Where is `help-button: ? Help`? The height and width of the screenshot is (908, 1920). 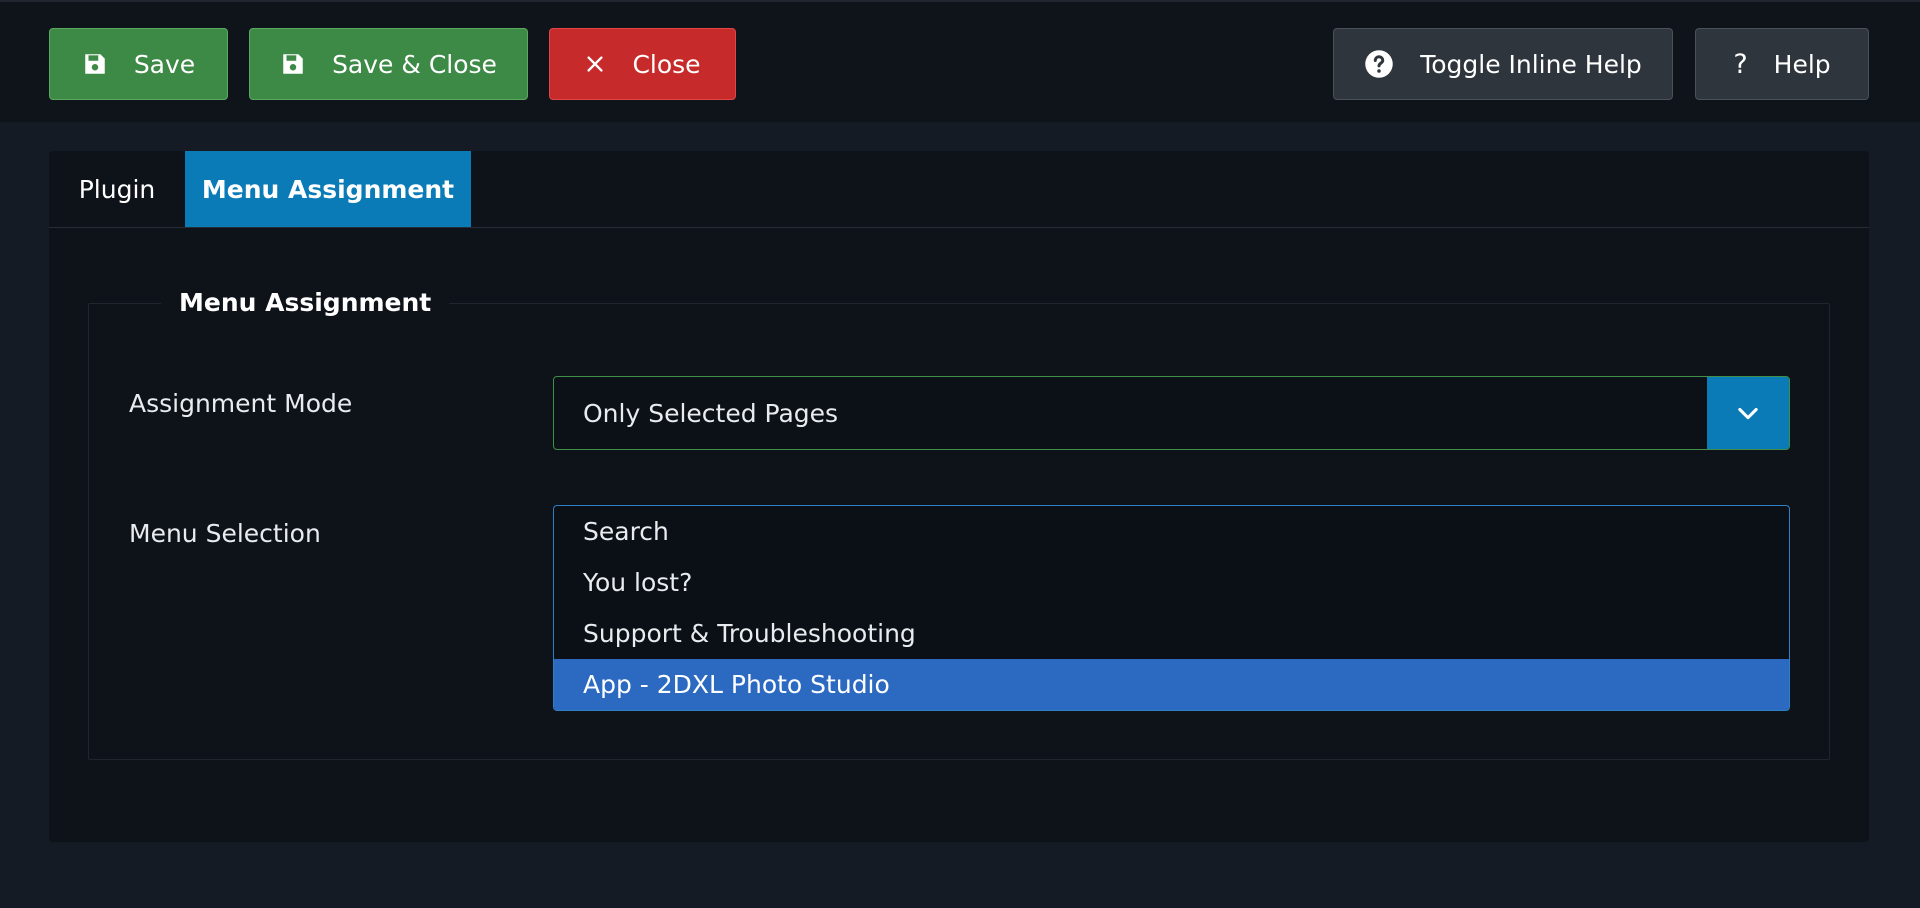
help-button: ? Help is located at coordinates (1782, 64).